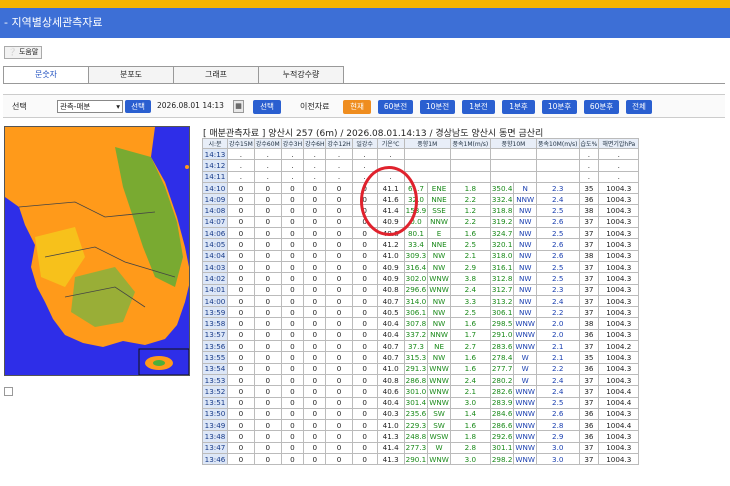 The width and height of the screenshot is (730, 486). What do you see at coordinates (558, 278) in the screenshot?
I see `table-cell: 2.5` at bounding box center [558, 278].